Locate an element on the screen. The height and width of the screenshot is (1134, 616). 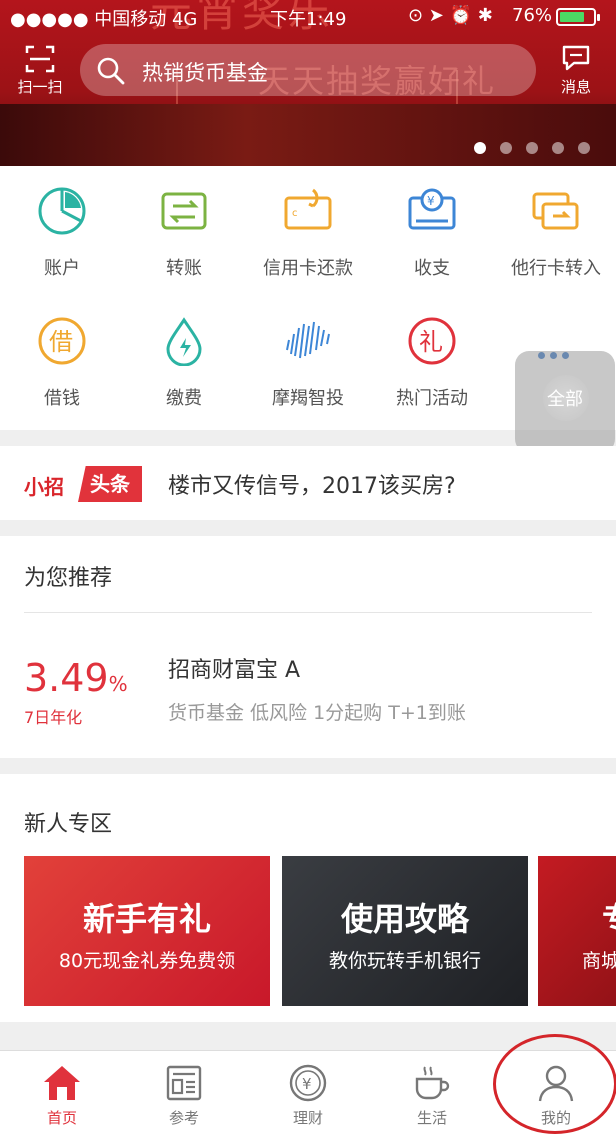
battery-icon is located at coordinates (578, 17).